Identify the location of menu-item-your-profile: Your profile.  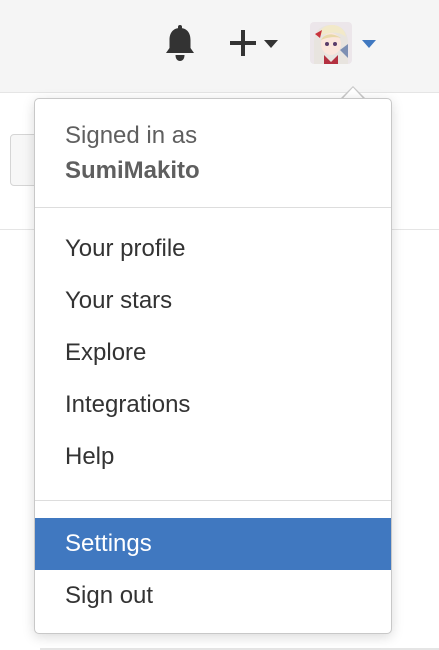
(213, 249).